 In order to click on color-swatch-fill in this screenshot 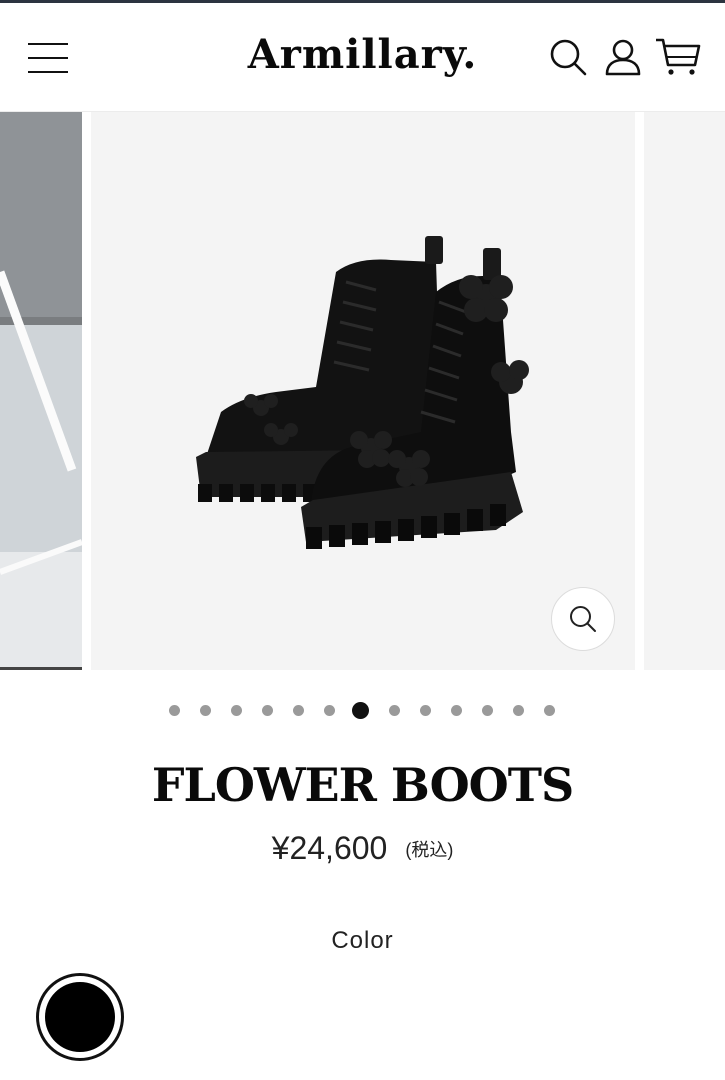, I will do `click(80, 1017)`.